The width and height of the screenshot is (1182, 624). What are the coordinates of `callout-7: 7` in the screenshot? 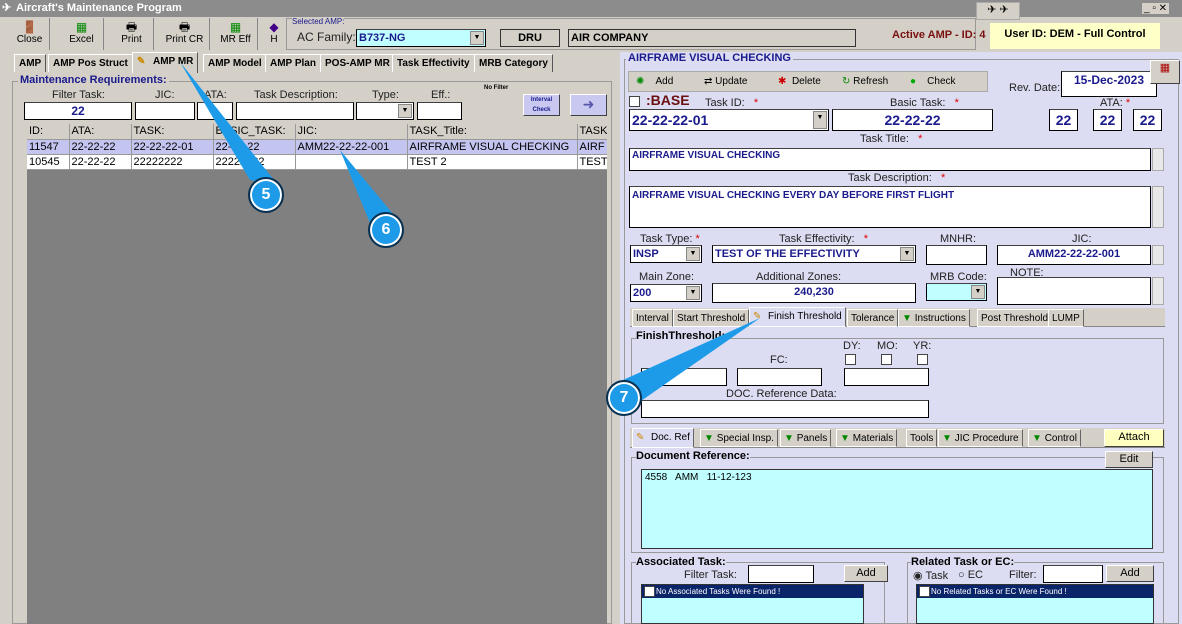 It's located at (624, 398).